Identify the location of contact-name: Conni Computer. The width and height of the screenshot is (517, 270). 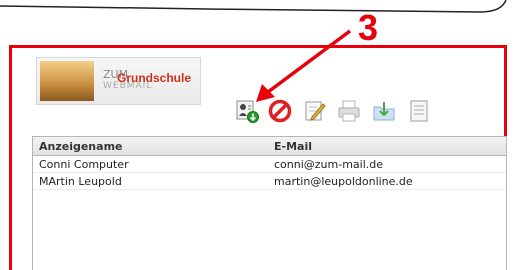
(84, 164).